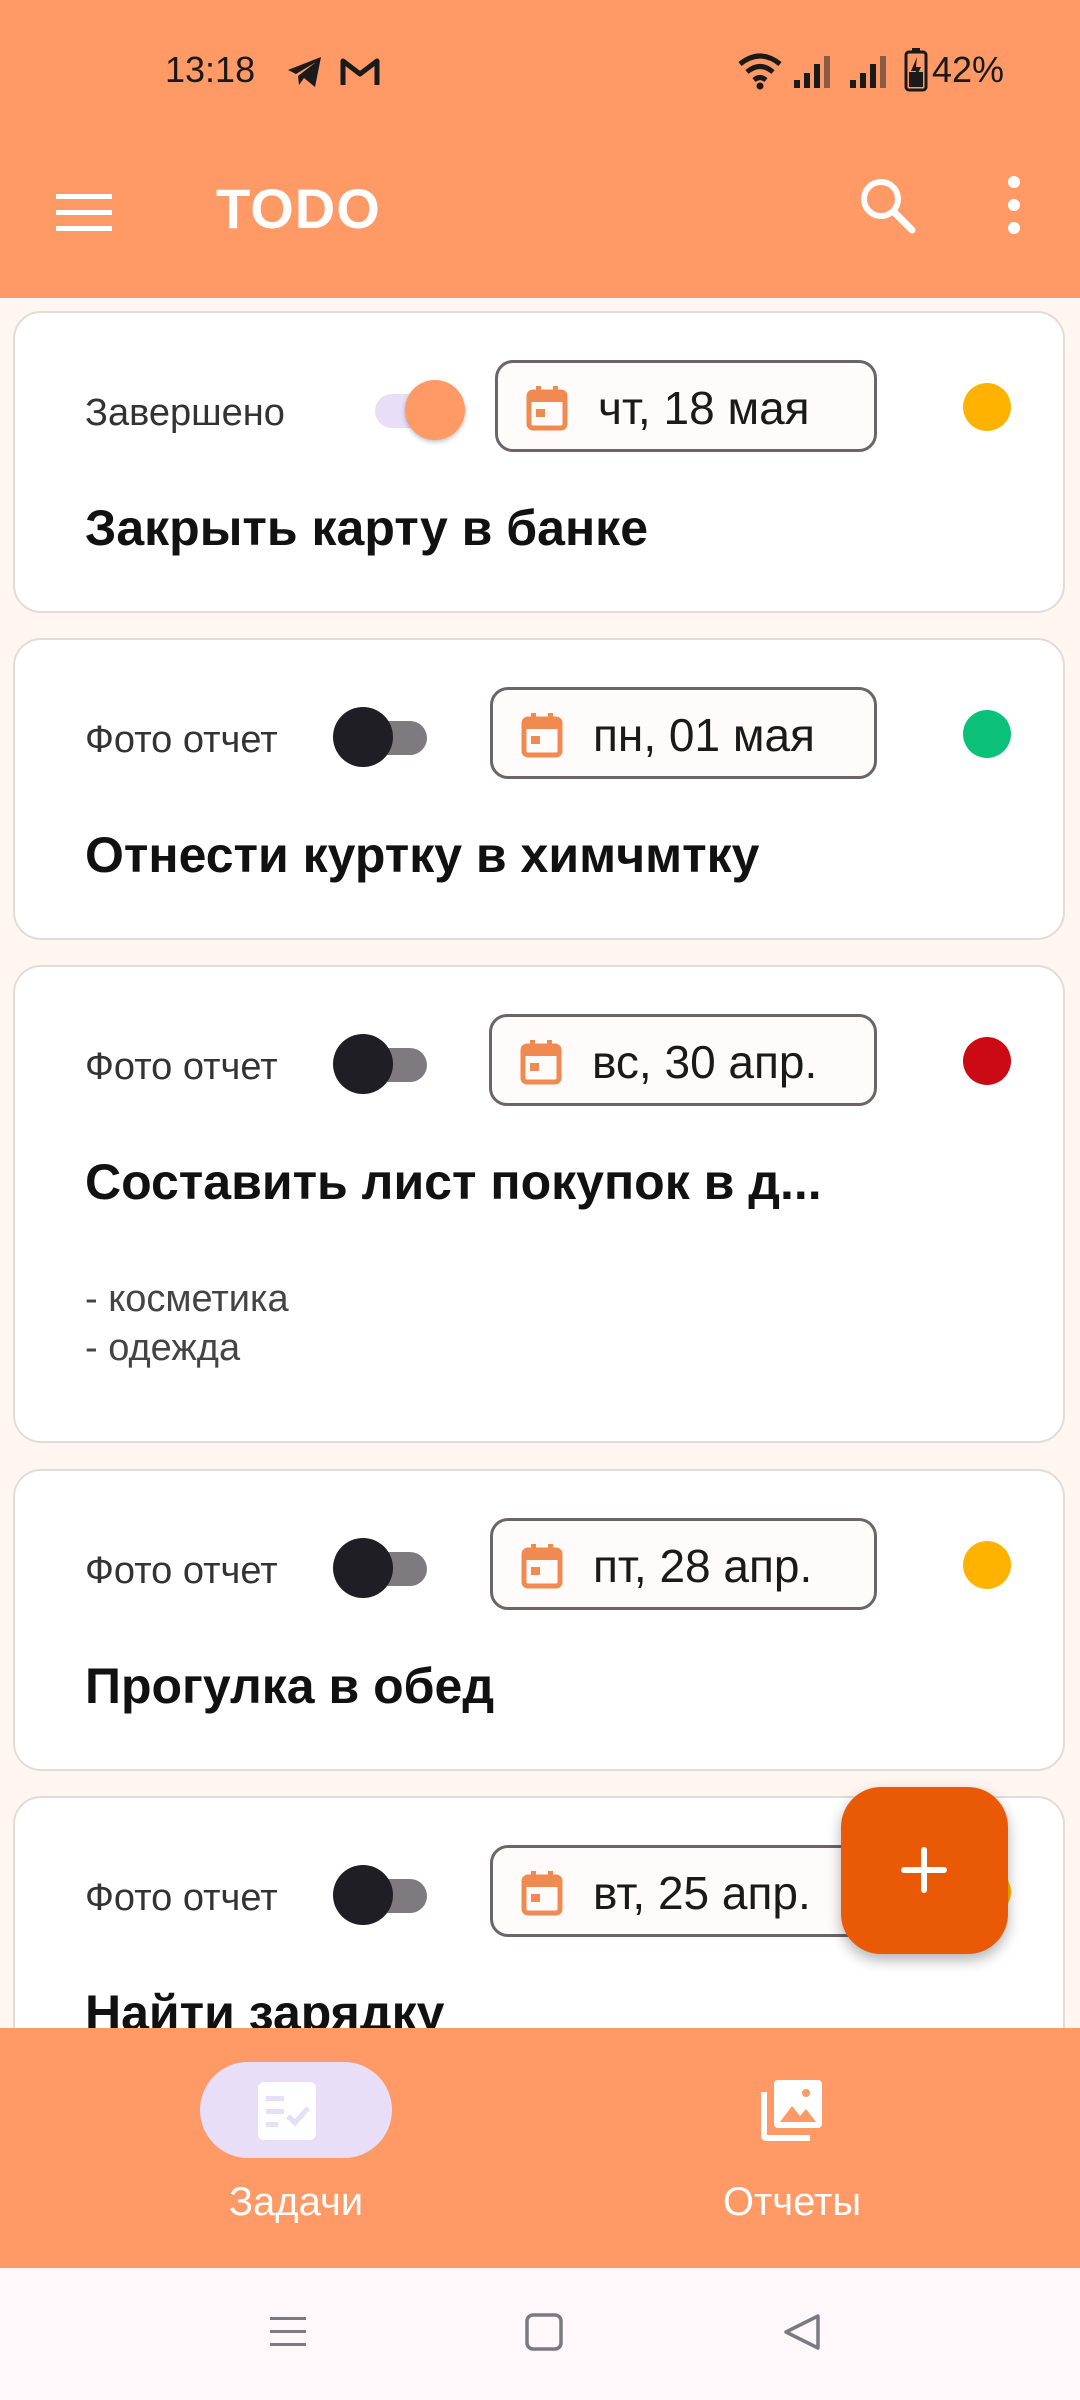  Describe the element at coordinates (304, 72) in the screenshot. I see `telegram-icon` at that location.